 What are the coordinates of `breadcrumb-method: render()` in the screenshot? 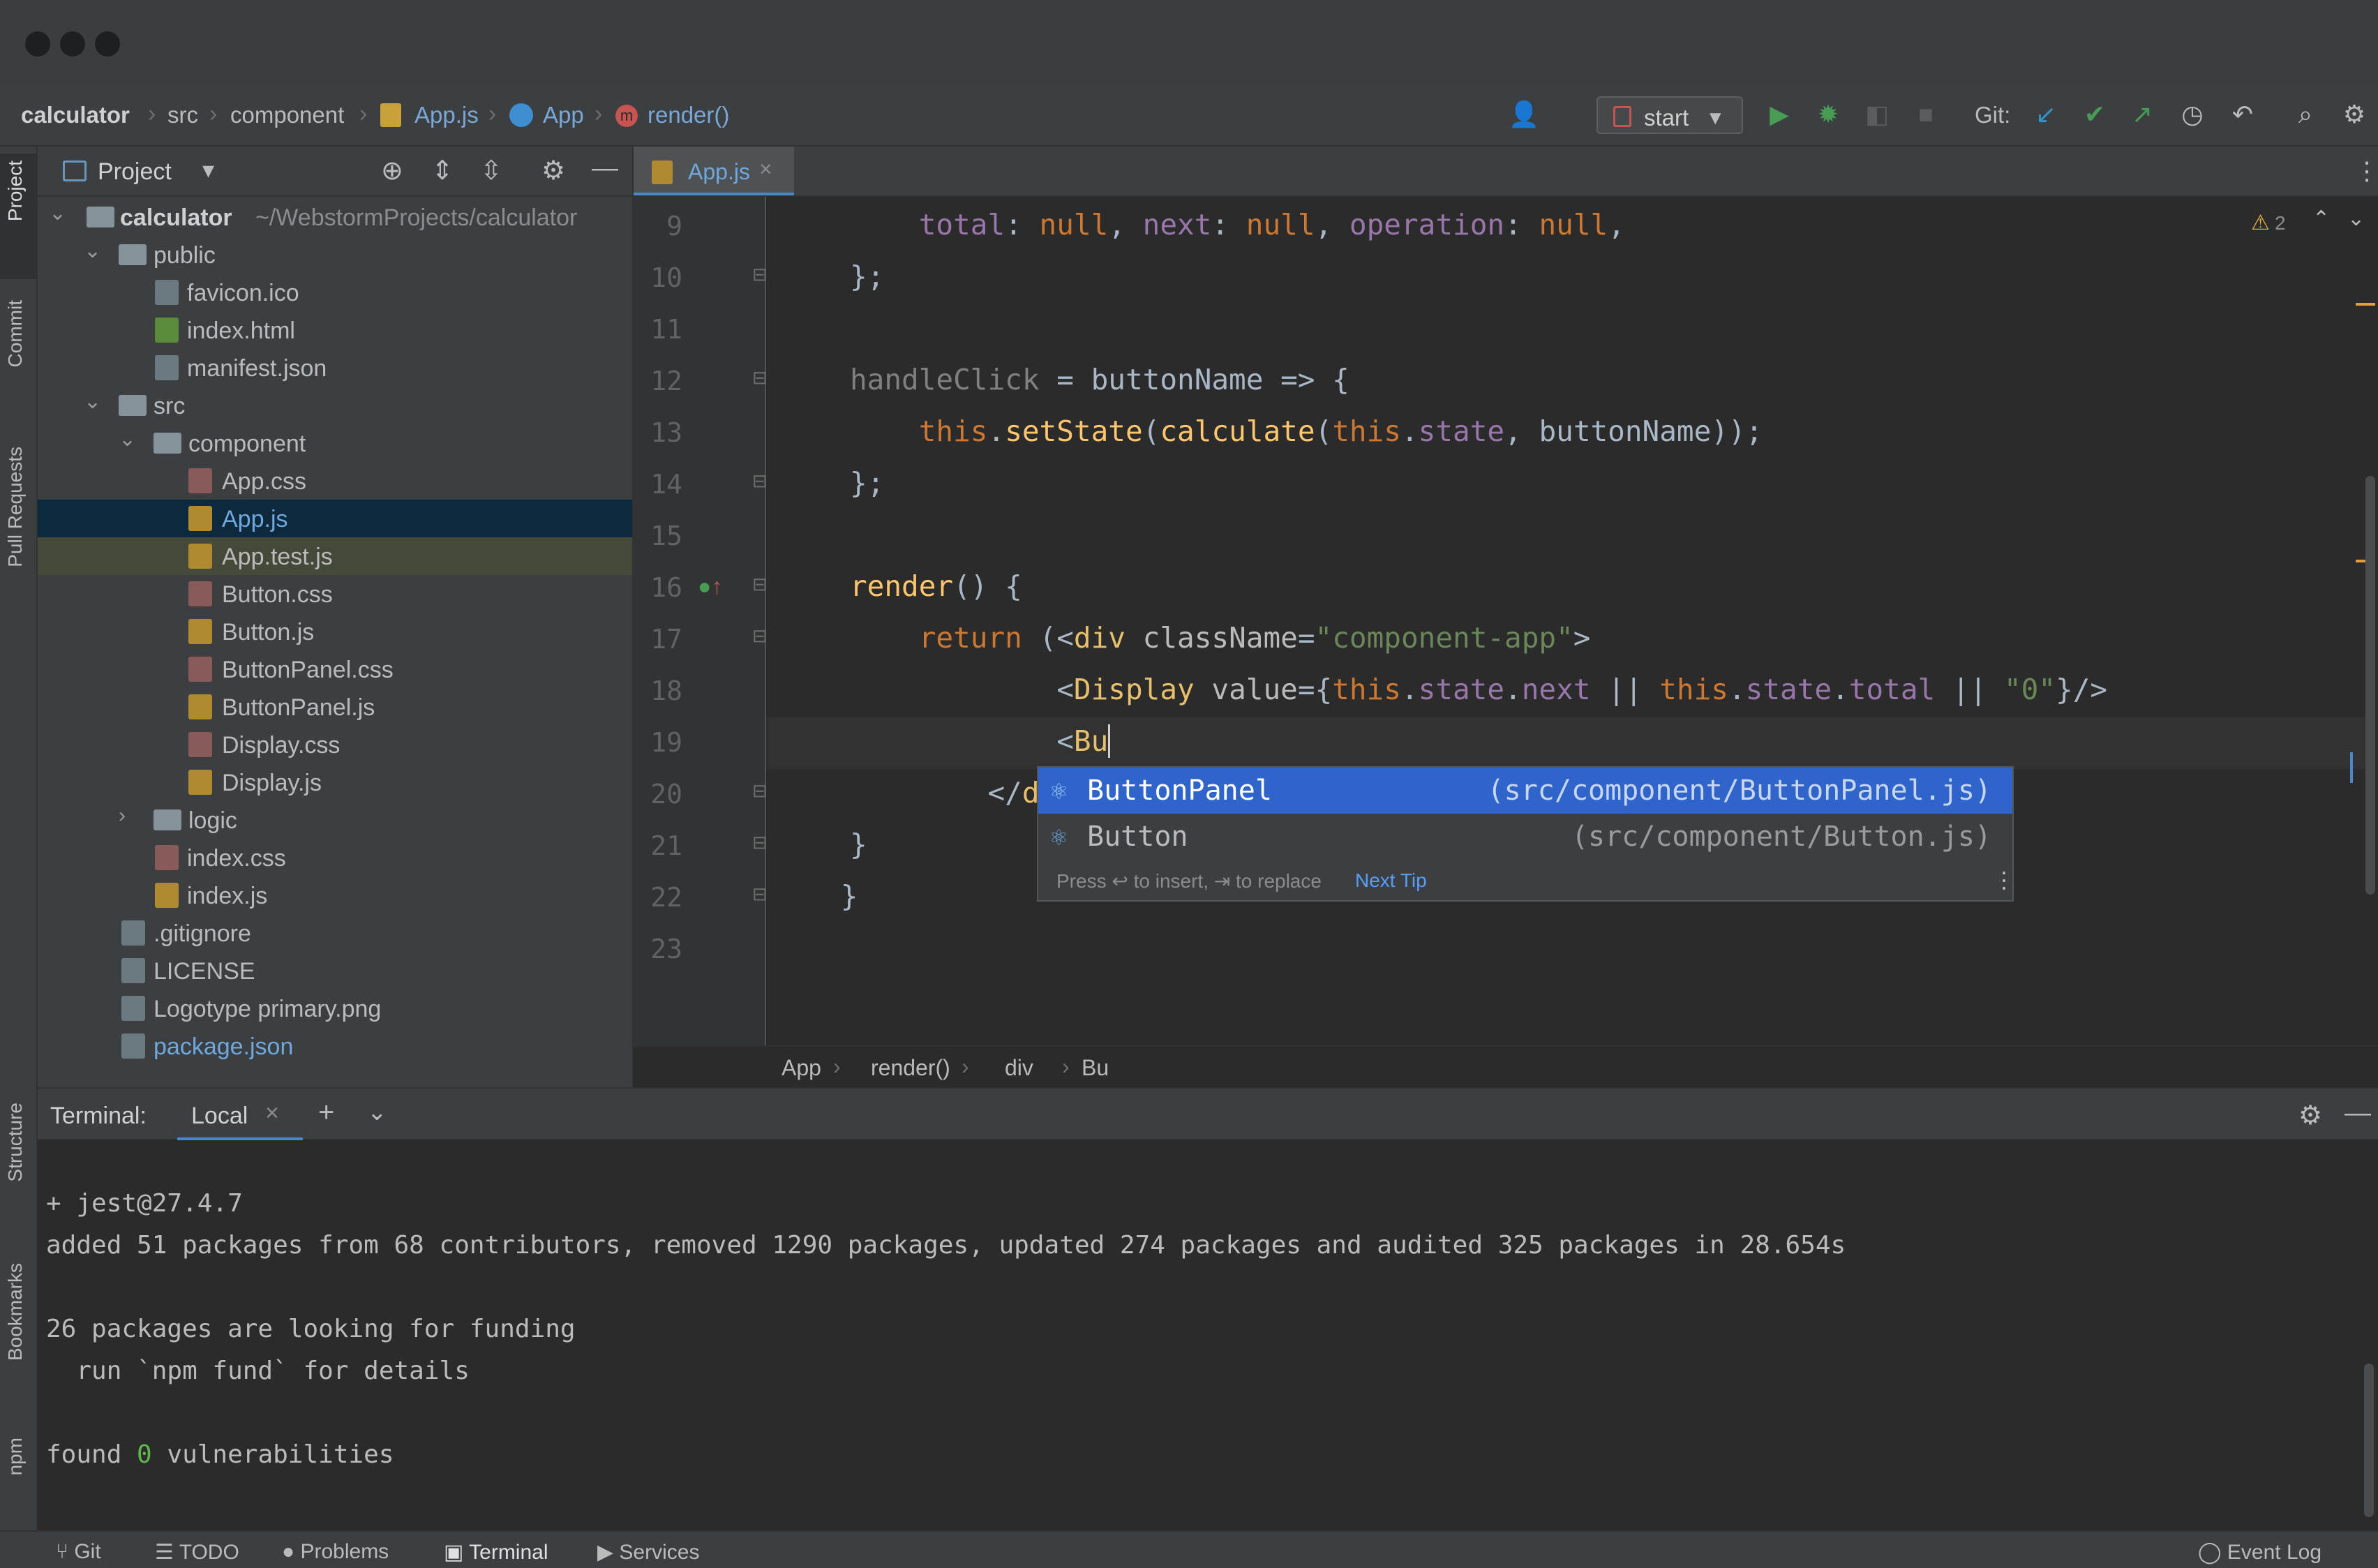 It's located at (688, 115).